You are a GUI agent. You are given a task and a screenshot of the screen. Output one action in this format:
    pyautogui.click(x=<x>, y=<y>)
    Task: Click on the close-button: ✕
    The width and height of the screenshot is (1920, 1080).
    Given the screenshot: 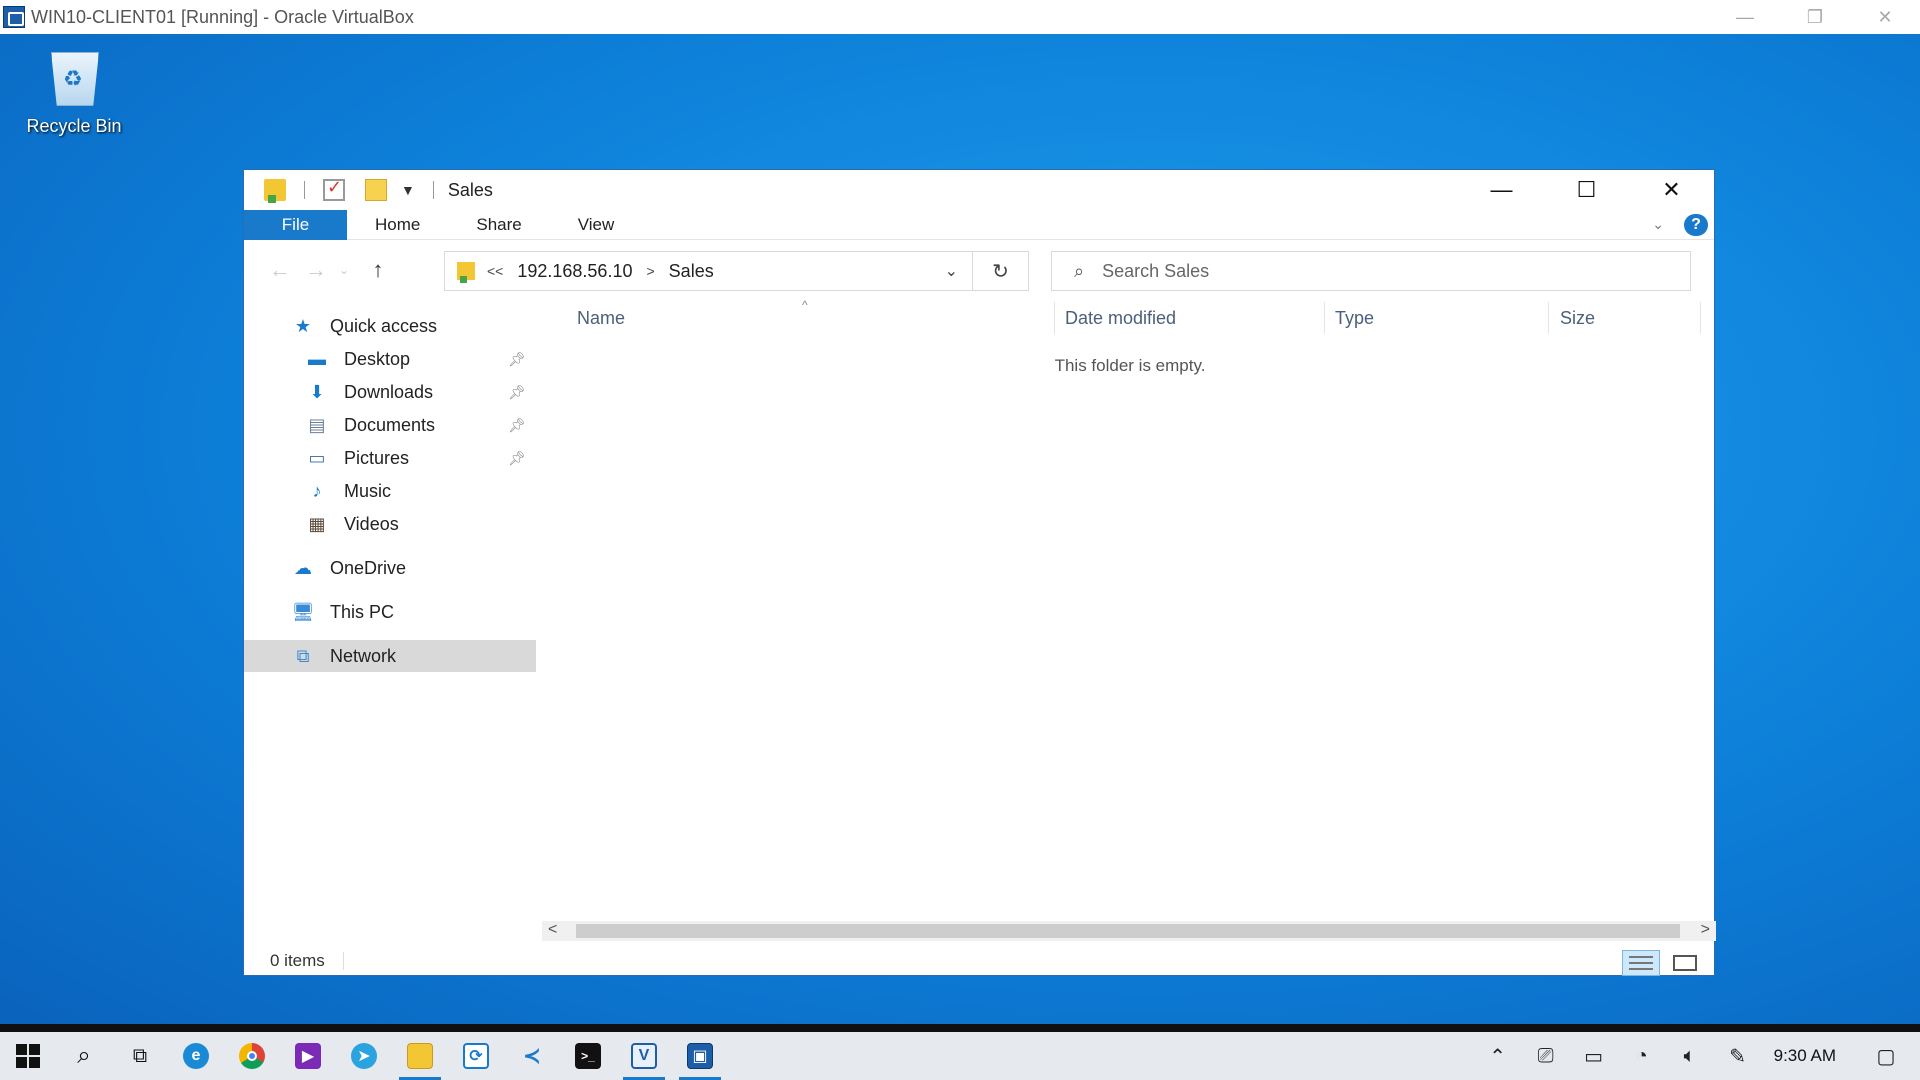 What is the action you would take?
    pyautogui.click(x=1671, y=190)
    